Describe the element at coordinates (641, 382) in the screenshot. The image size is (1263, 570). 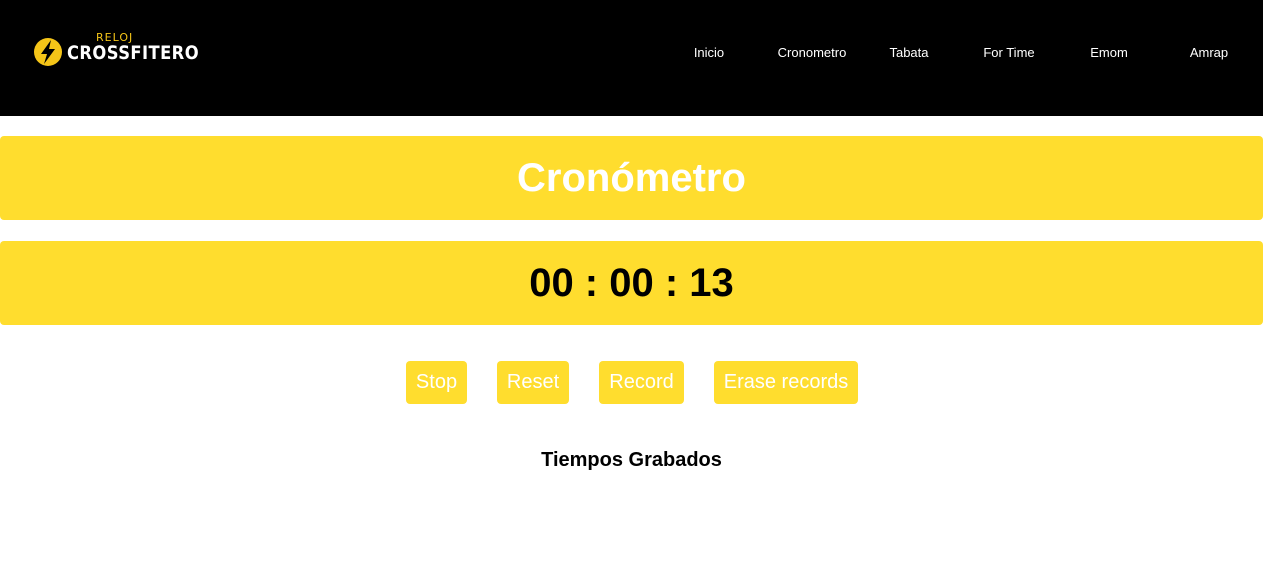
I see `record-button: Record` at that location.